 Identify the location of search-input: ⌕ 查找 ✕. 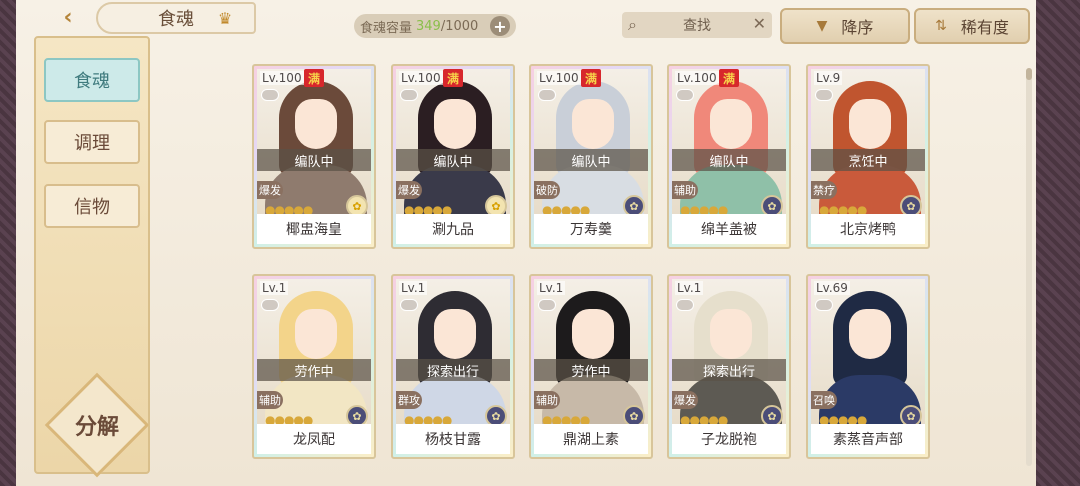
(697, 25).